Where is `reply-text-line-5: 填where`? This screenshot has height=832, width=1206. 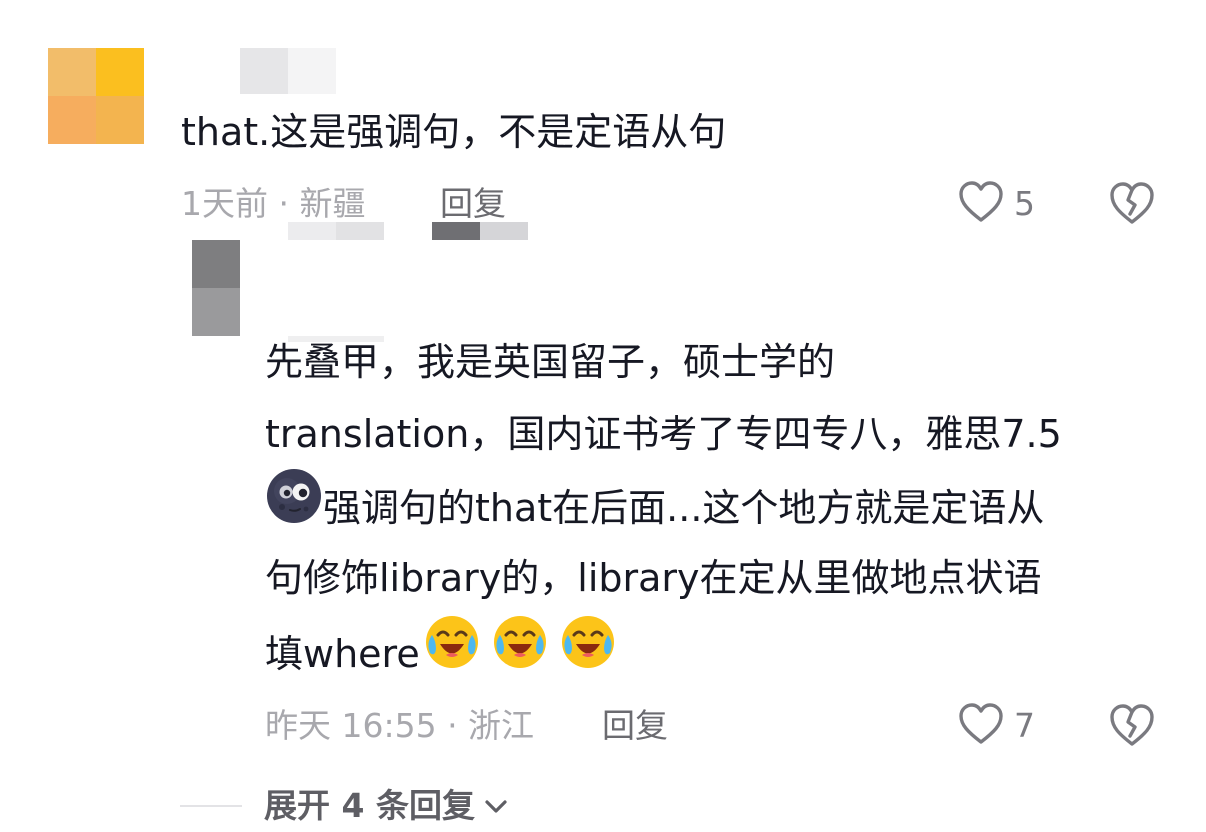 reply-text-line-5: 填where is located at coordinates (441, 656).